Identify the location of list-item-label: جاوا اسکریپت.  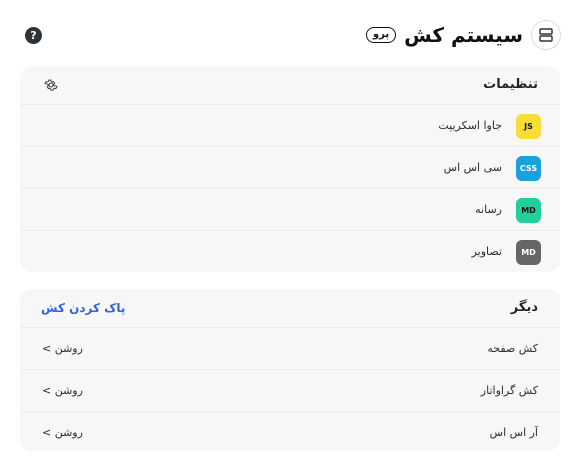
(470, 125).